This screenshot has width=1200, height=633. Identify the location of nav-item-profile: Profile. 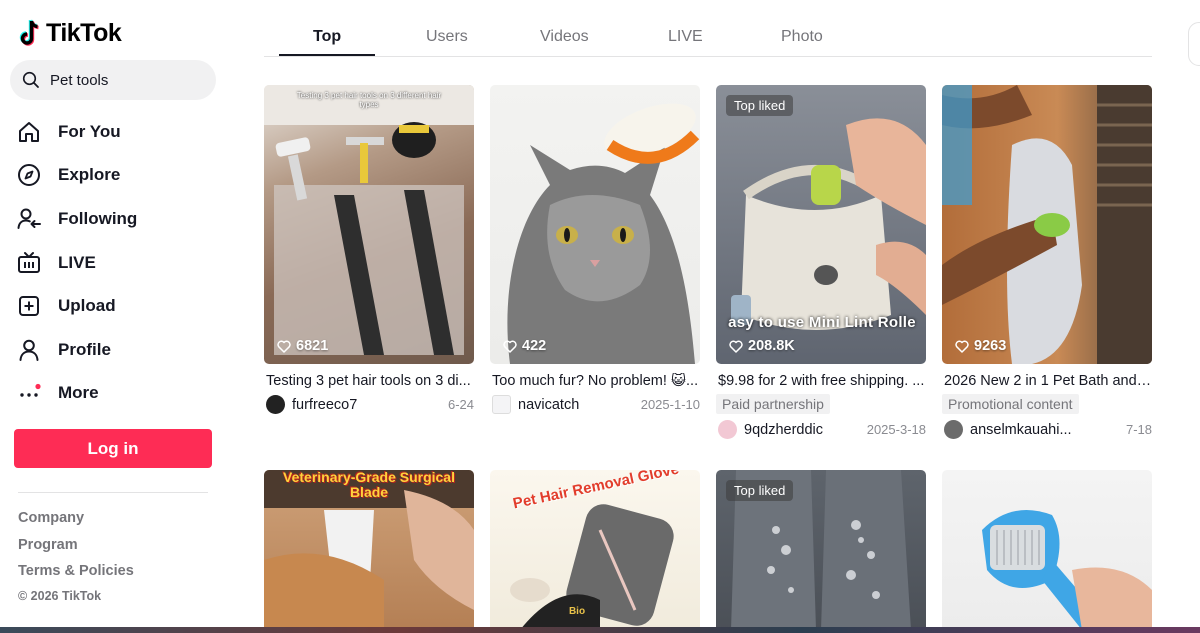
(116, 350).